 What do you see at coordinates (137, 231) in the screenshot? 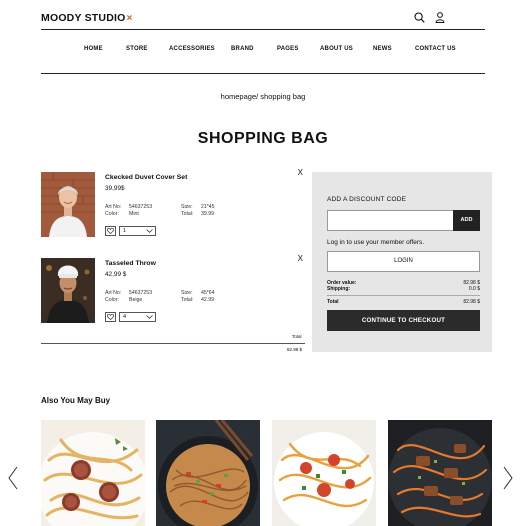
I see `quantity-select: 1` at bounding box center [137, 231].